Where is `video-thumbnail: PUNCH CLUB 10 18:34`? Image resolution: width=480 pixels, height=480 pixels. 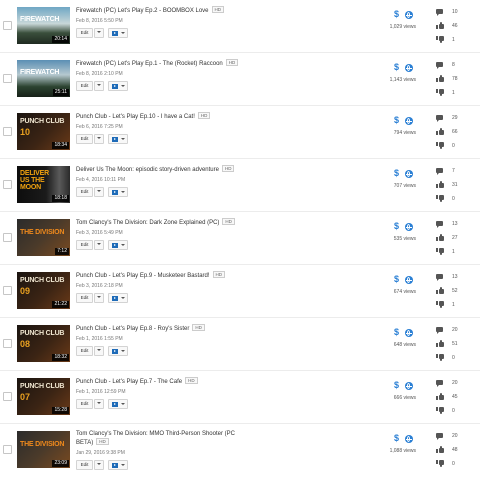 video-thumbnail: PUNCH CLUB 10 18:34 is located at coordinates (43, 131).